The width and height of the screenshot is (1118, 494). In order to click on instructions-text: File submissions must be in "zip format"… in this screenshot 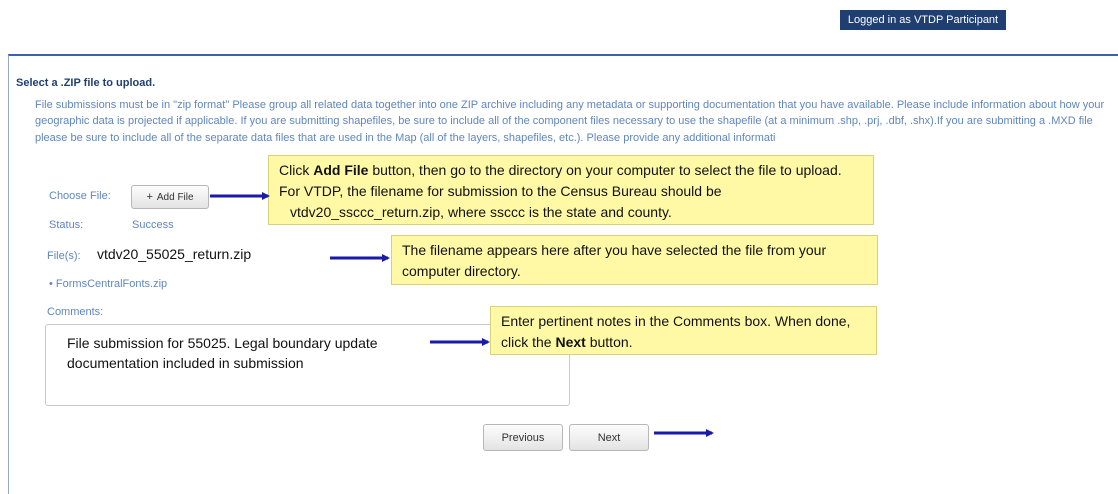, I will do `click(570, 121)`.